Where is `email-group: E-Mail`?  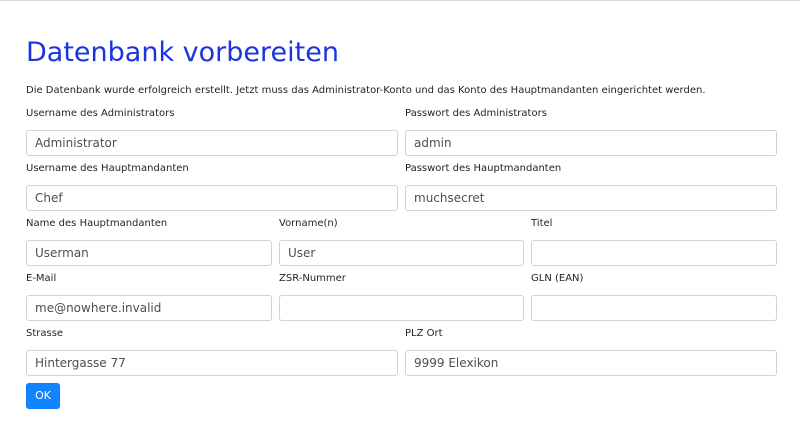 email-group: E-Mail is located at coordinates (149, 296).